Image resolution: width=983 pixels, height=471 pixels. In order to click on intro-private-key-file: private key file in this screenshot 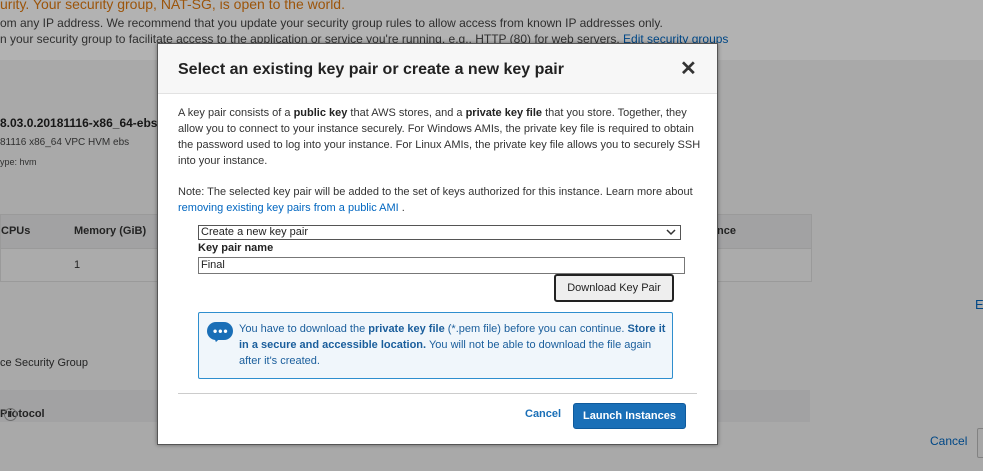, I will do `click(504, 113)`.